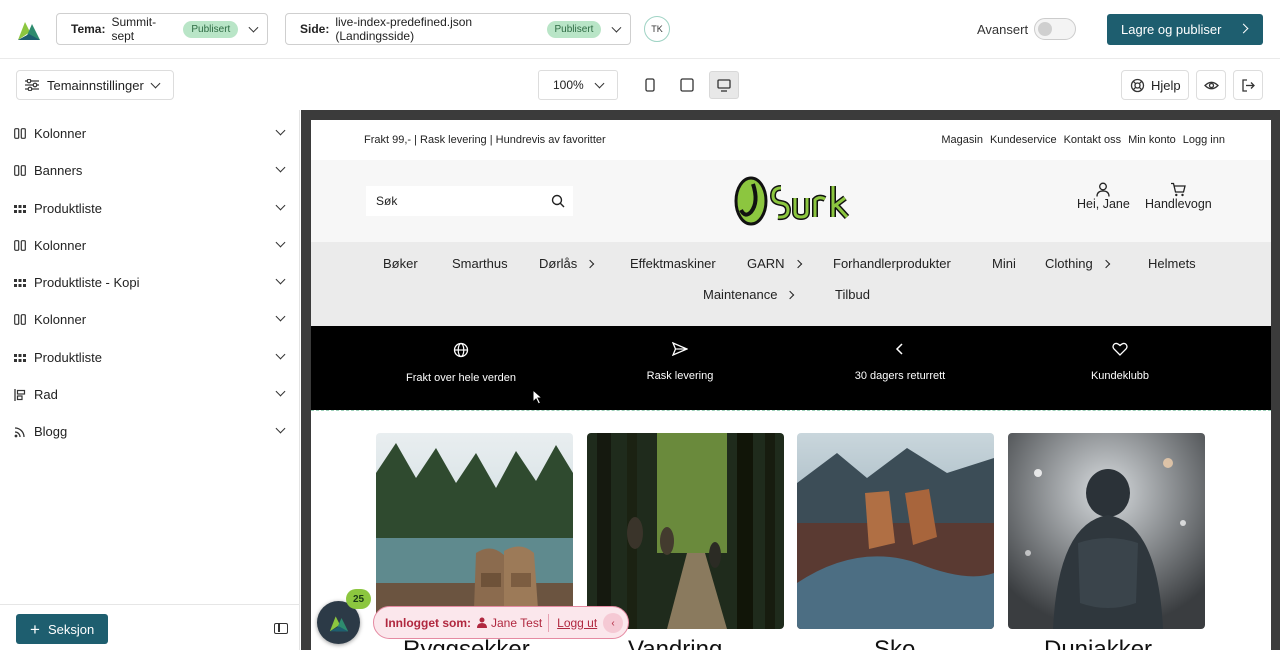 This screenshot has height=650, width=1280. What do you see at coordinates (558, 263) in the screenshot?
I see `nav-label: Dørlås` at bounding box center [558, 263].